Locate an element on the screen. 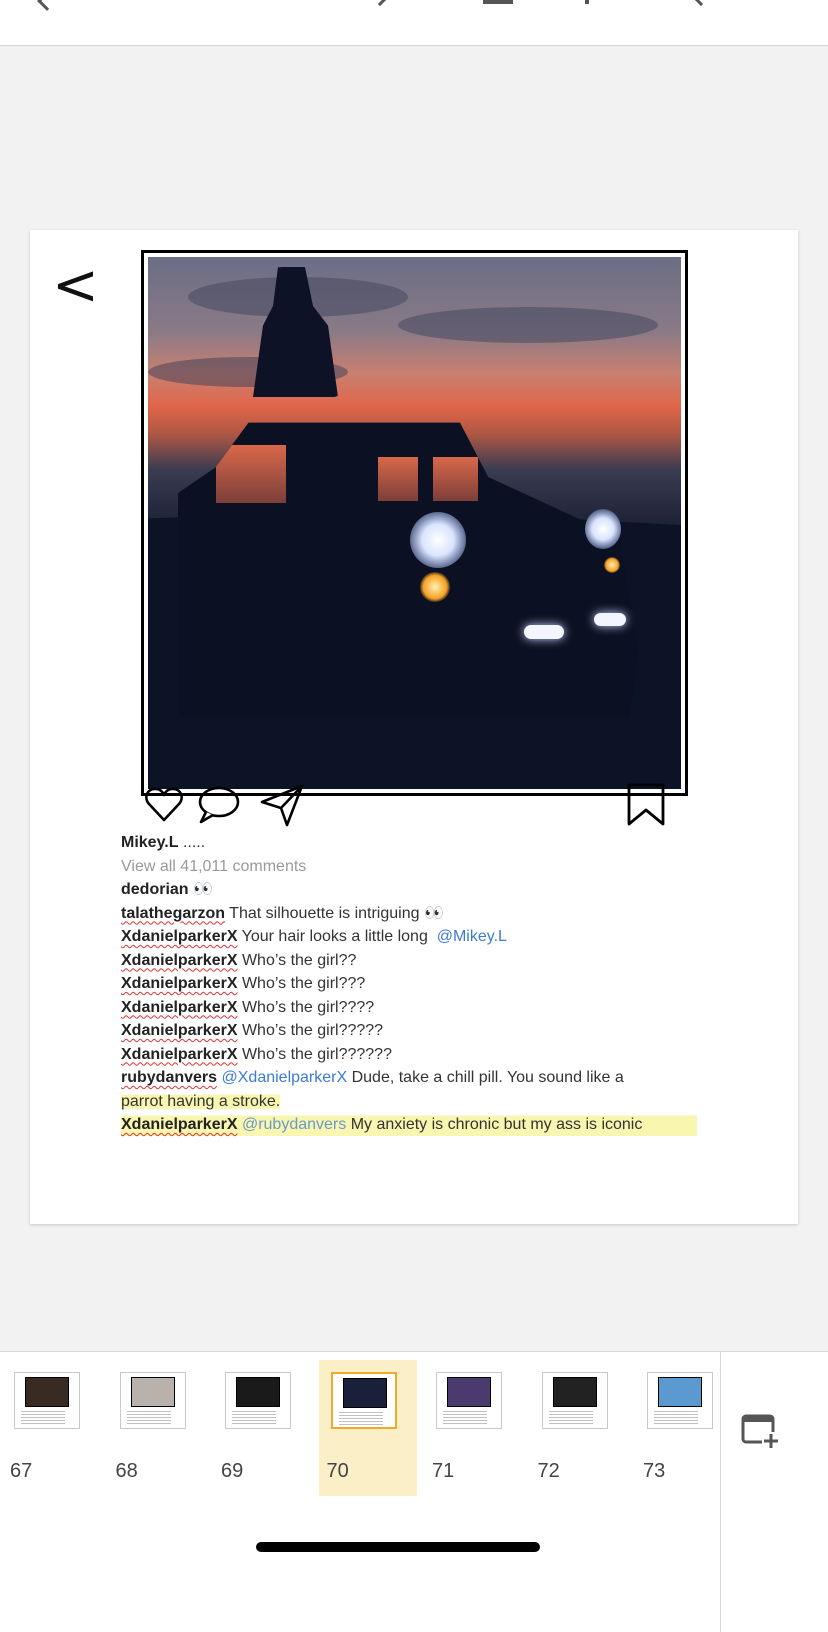 Image resolution: width=828 pixels, height=1632 pixels. view-all-comments: View all 41,011 comments is located at coordinates (441, 867).